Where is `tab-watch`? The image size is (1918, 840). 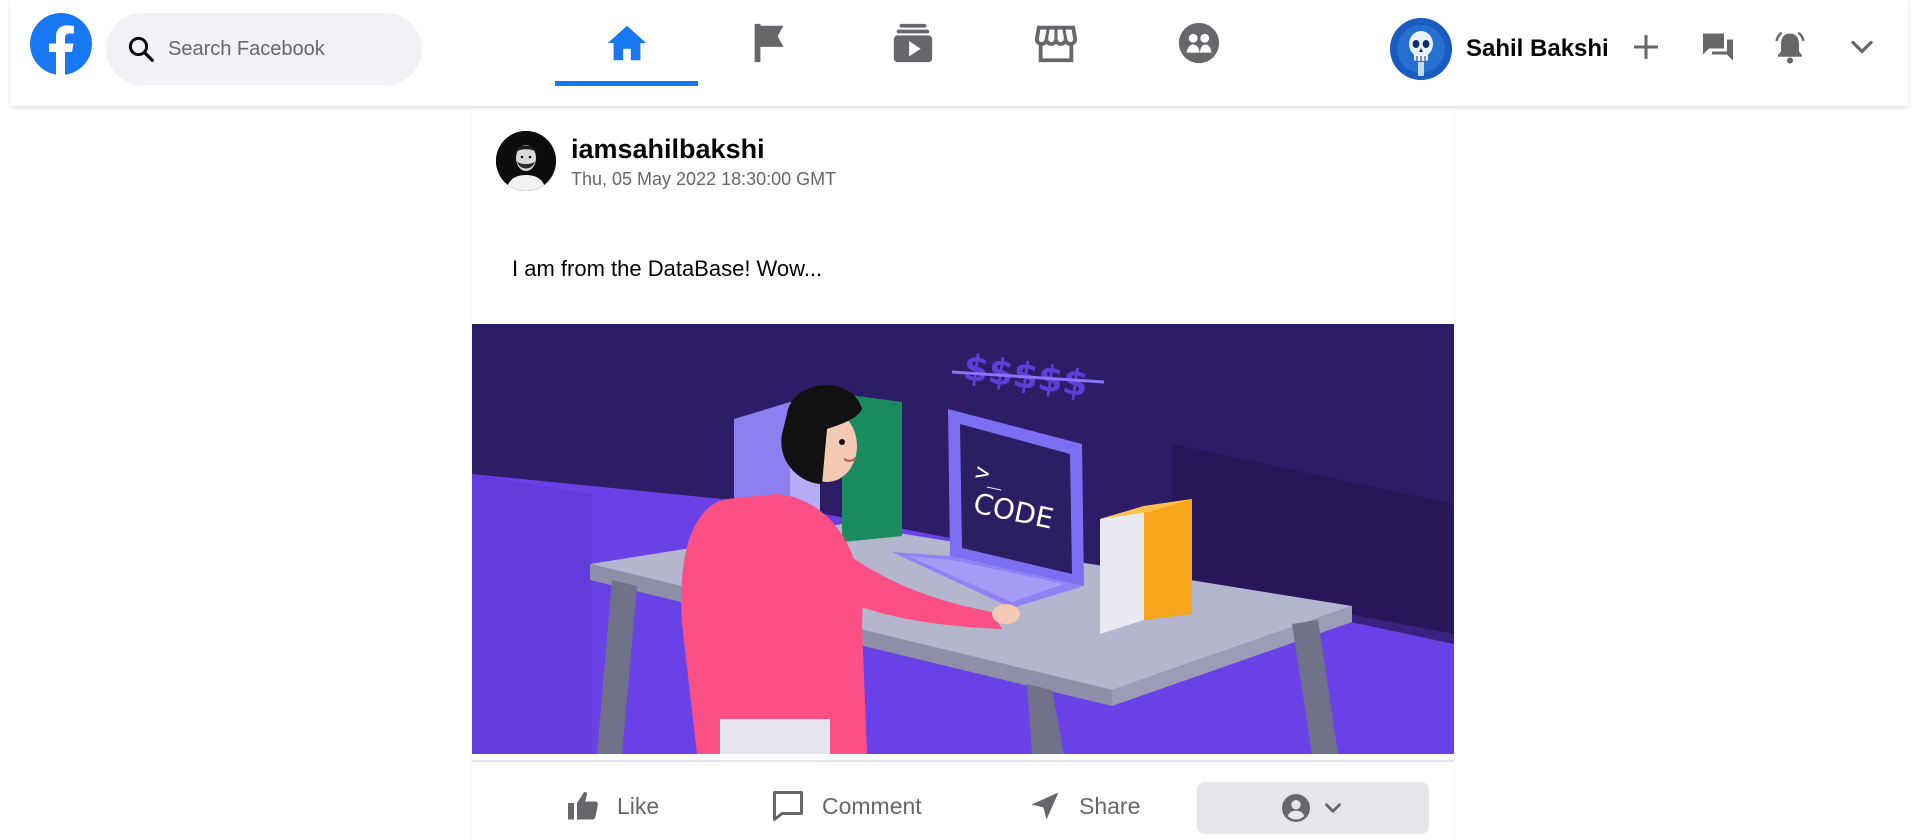
tab-watch is located at coordinates (912, 43).